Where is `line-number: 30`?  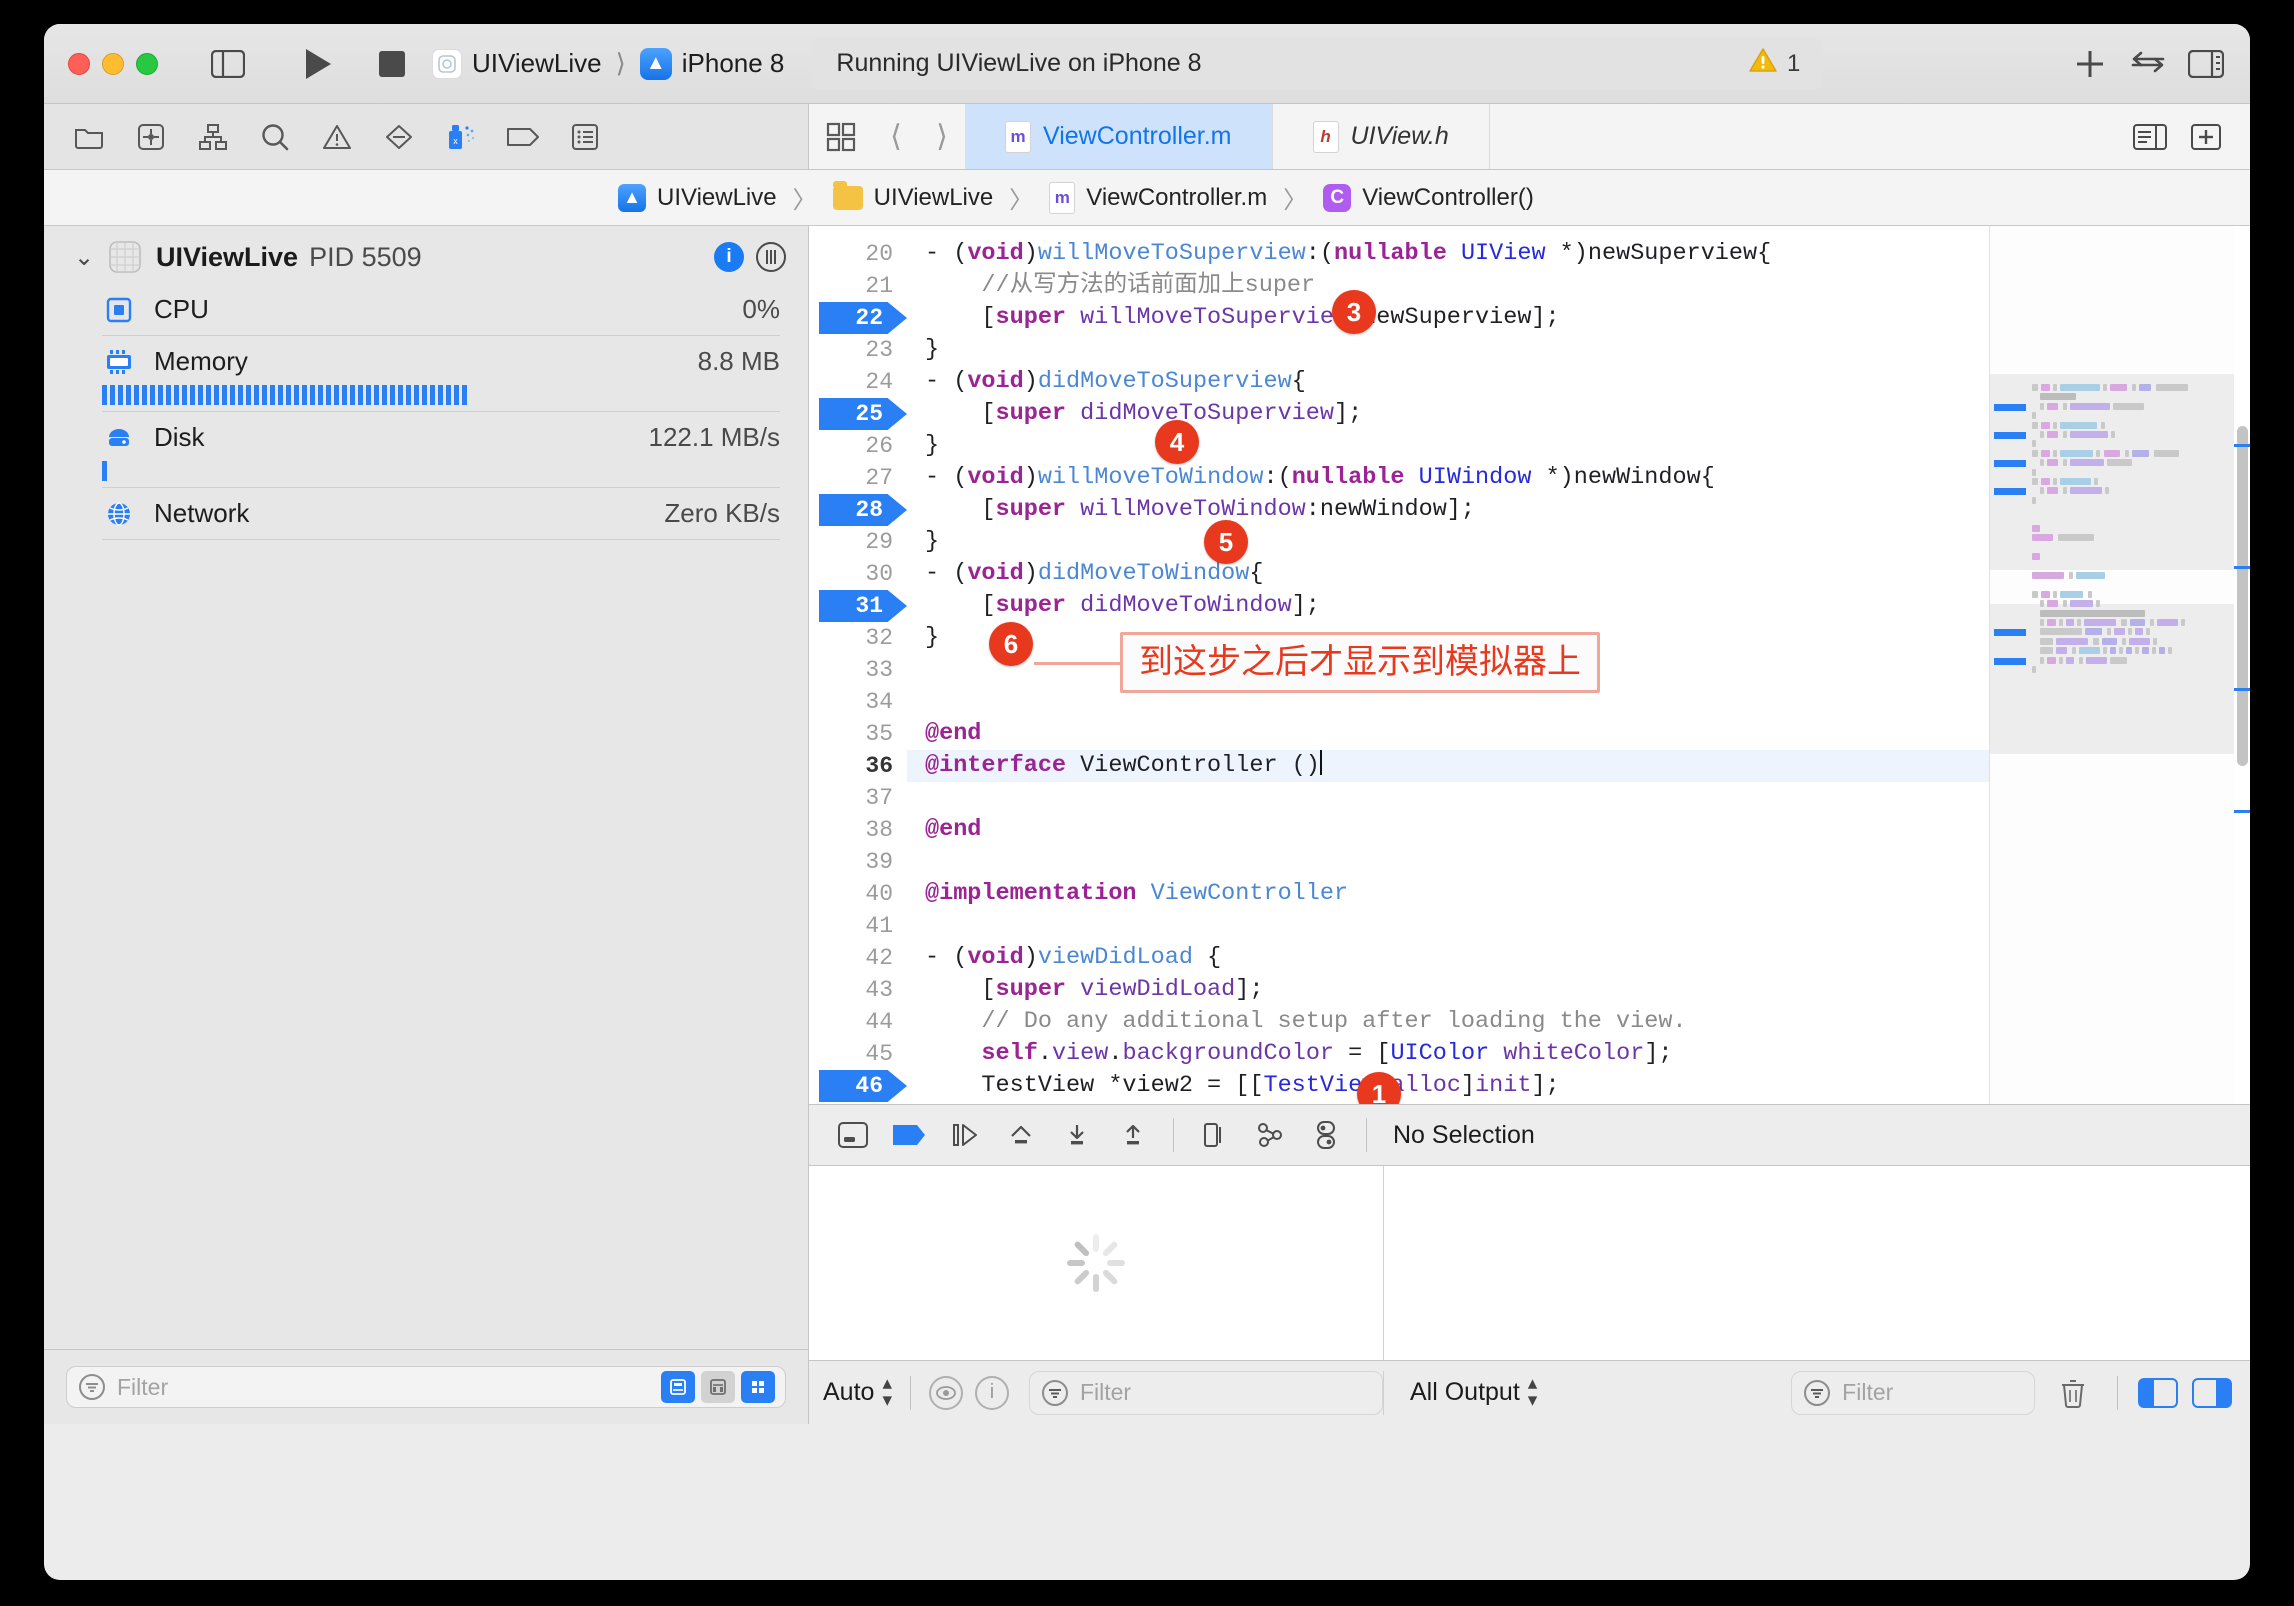 line-number: 30 is located at coordinates (858, 574).